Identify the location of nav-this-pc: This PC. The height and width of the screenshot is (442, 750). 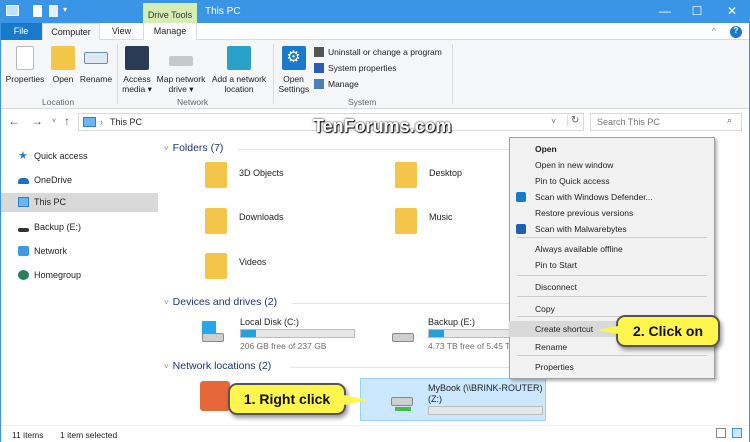
(79, 202).